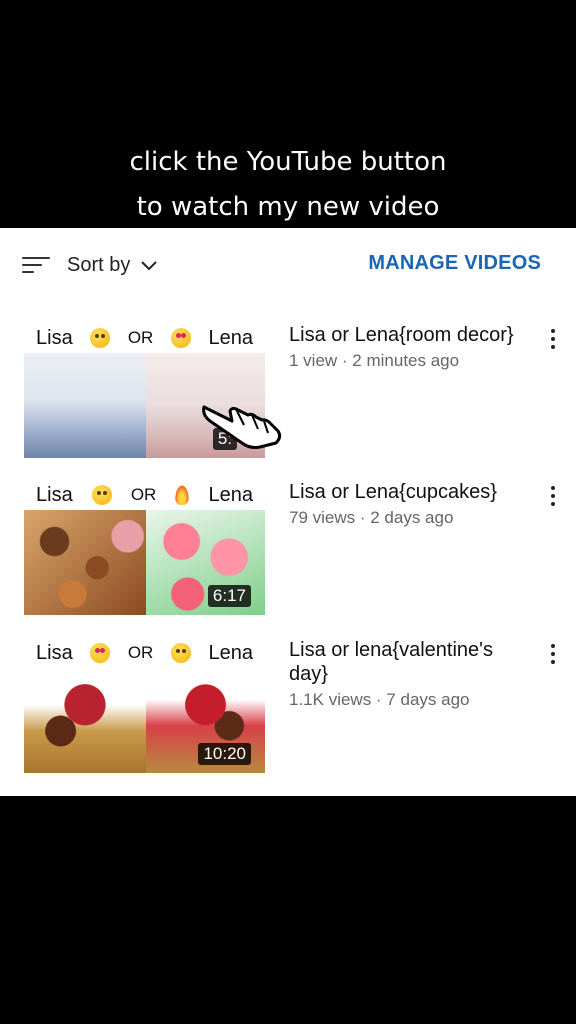 This screenshot has width=576, height=1024. I want to click on manage-videos-button: MANAGE VIDEOS, so click(454, 263).